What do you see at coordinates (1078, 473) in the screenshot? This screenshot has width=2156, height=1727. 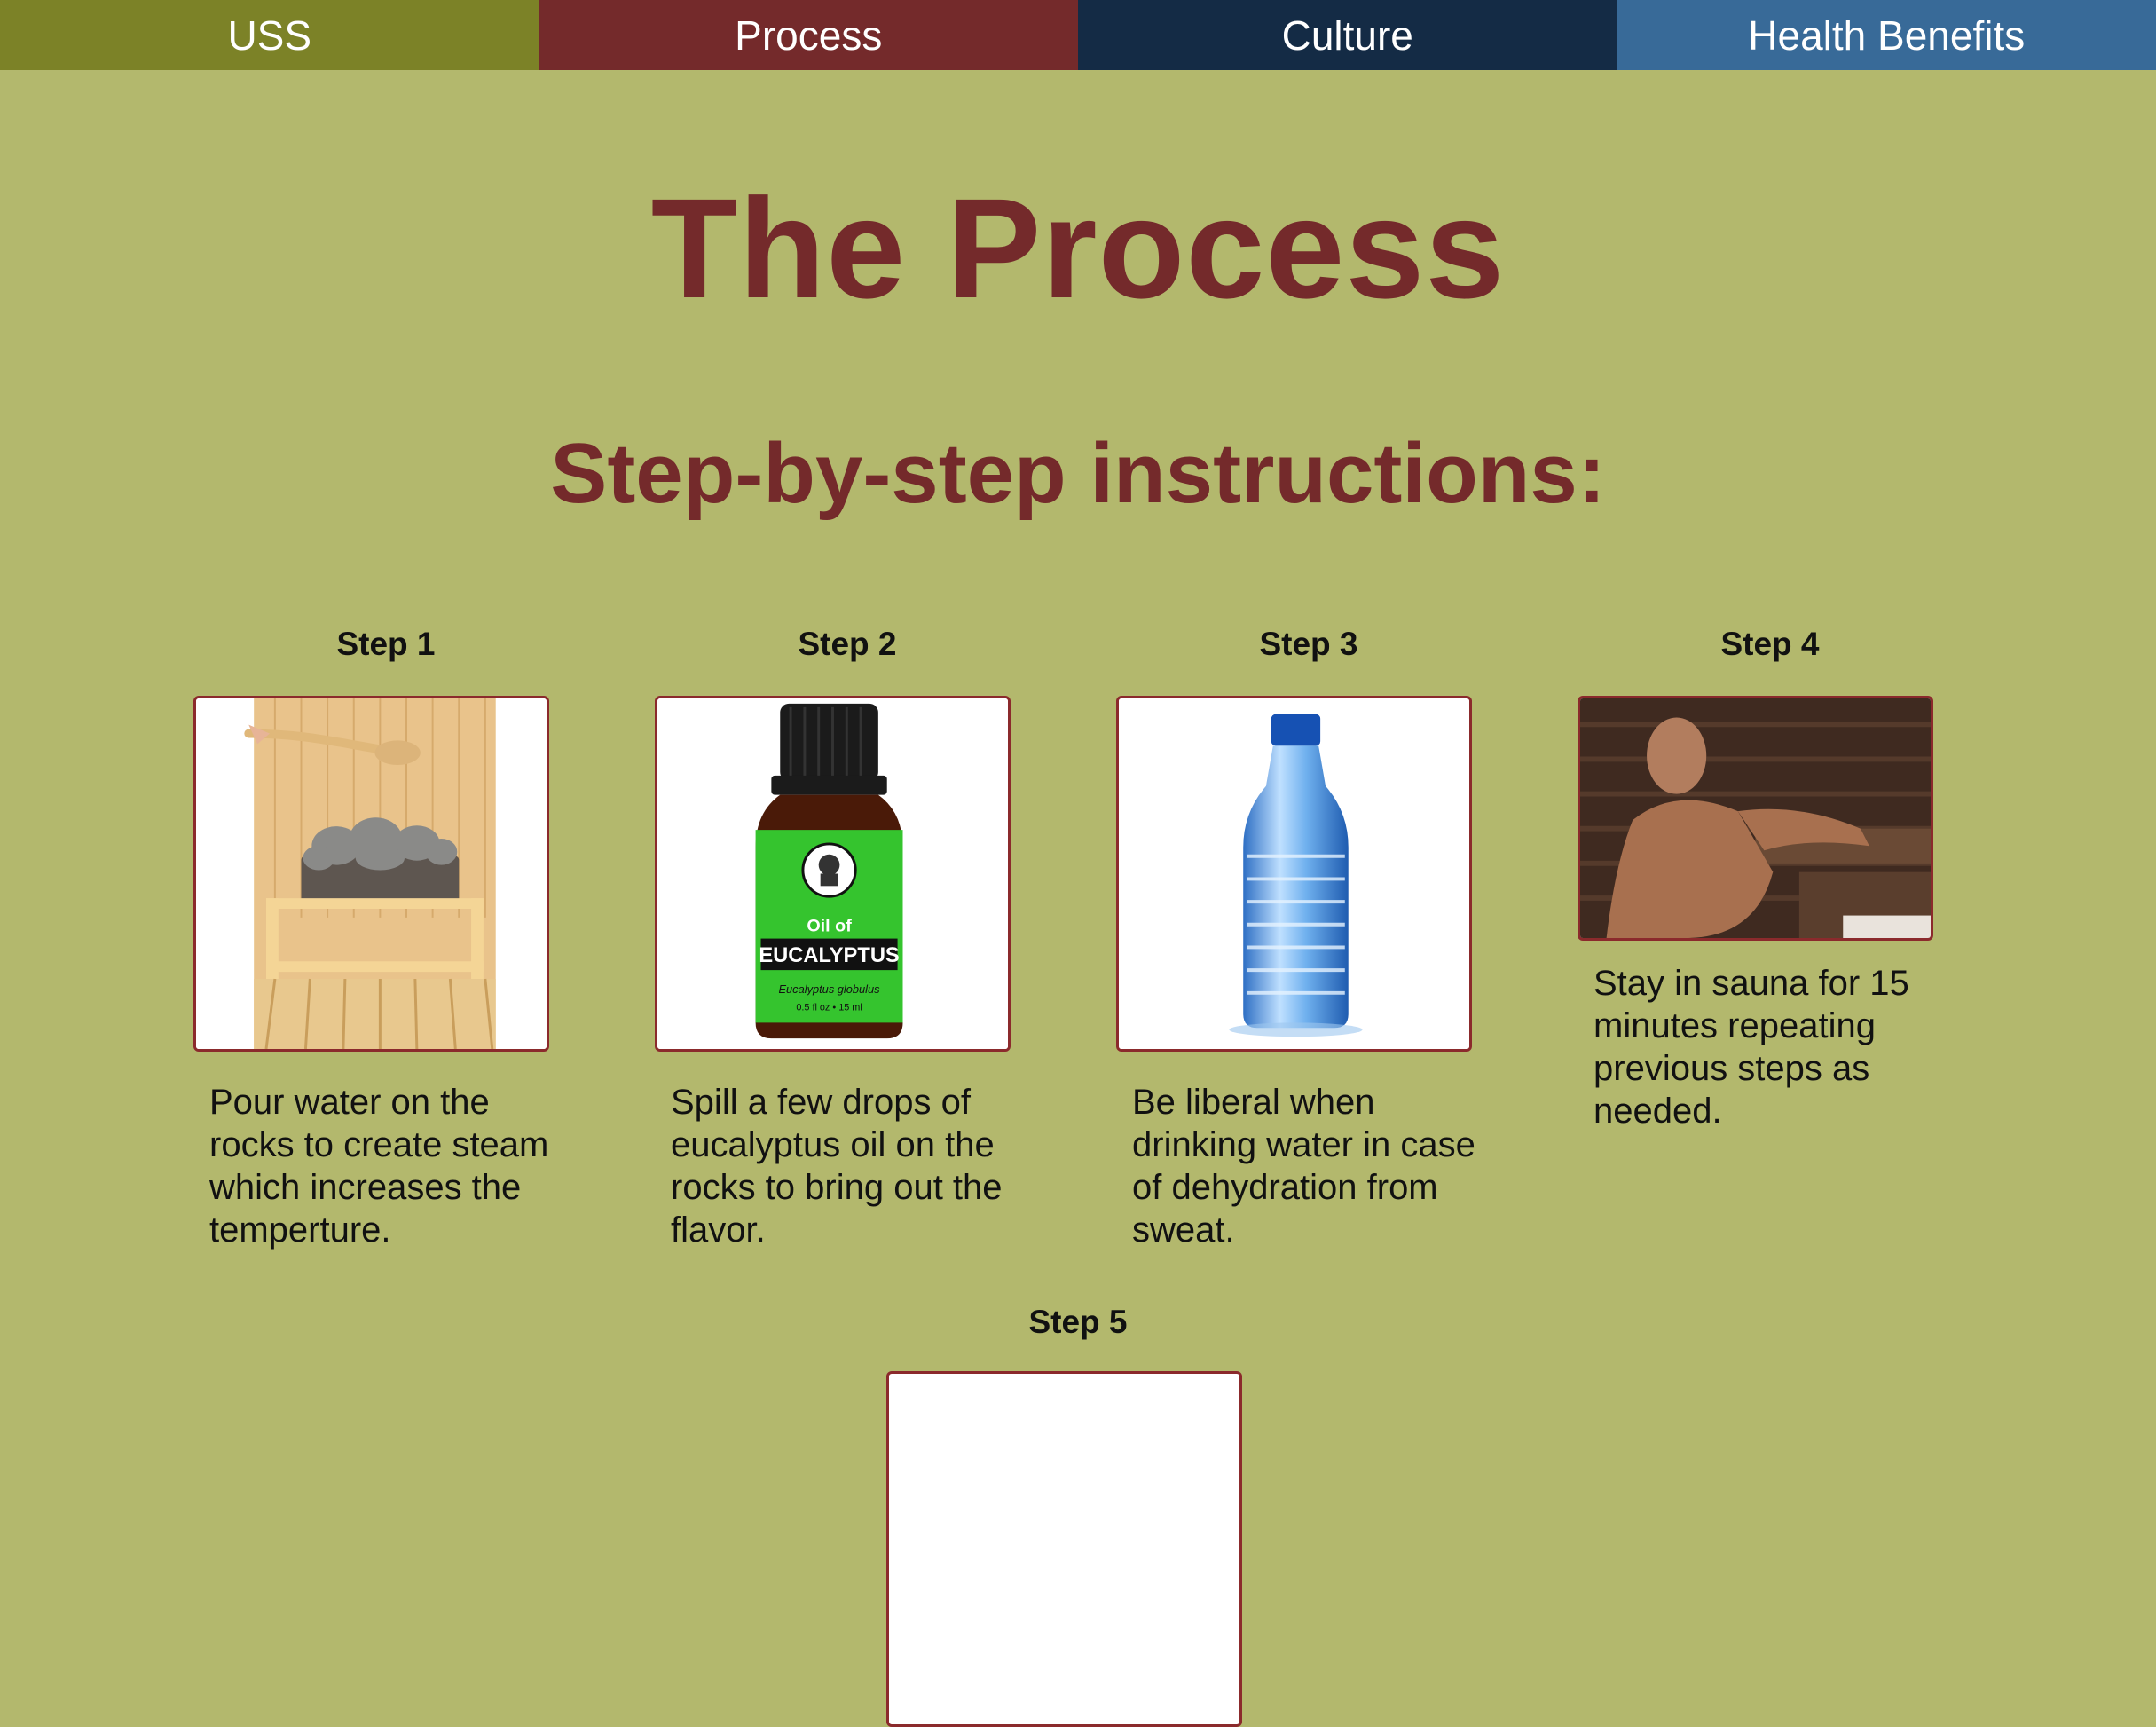 I see `page-subtitle: Step-by-step instructions:` at bounding box center [1078, 473].